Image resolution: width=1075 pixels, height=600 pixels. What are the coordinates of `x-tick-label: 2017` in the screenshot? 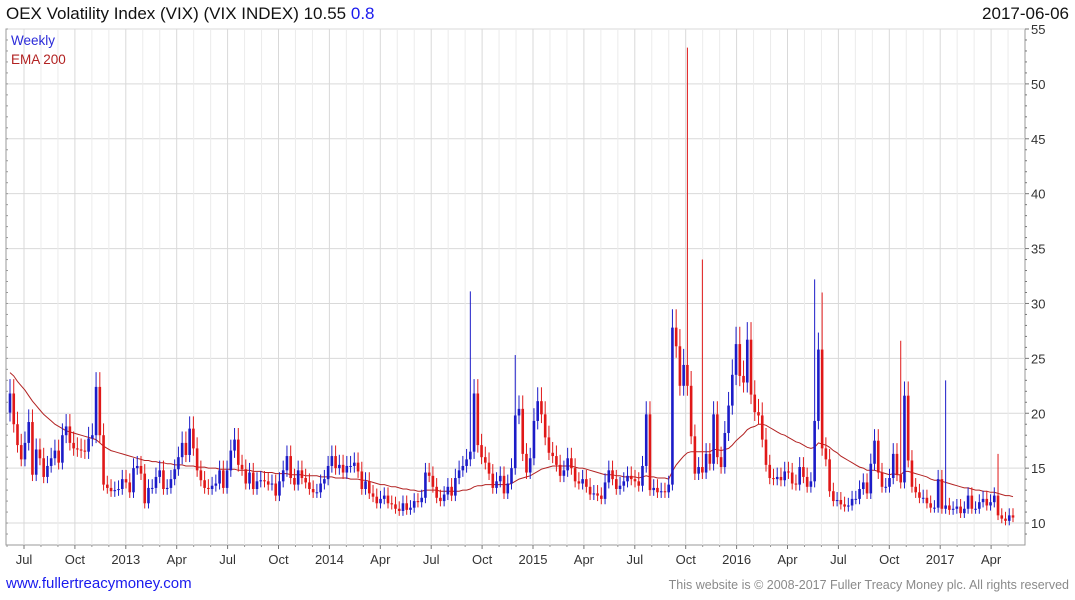 It's located at (940, 559).